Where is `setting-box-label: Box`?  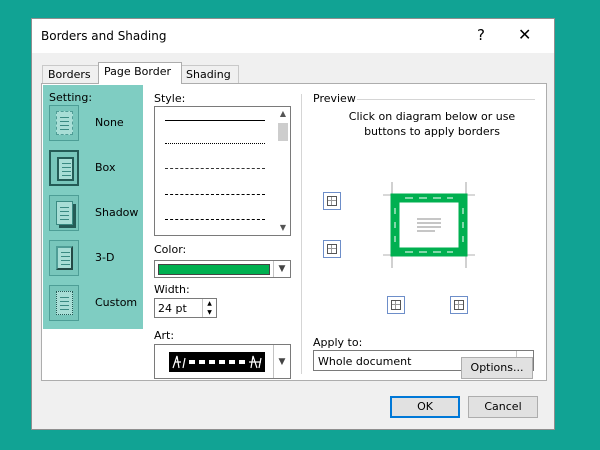
setting-box-label: Box is located at coordinates (105, 167).